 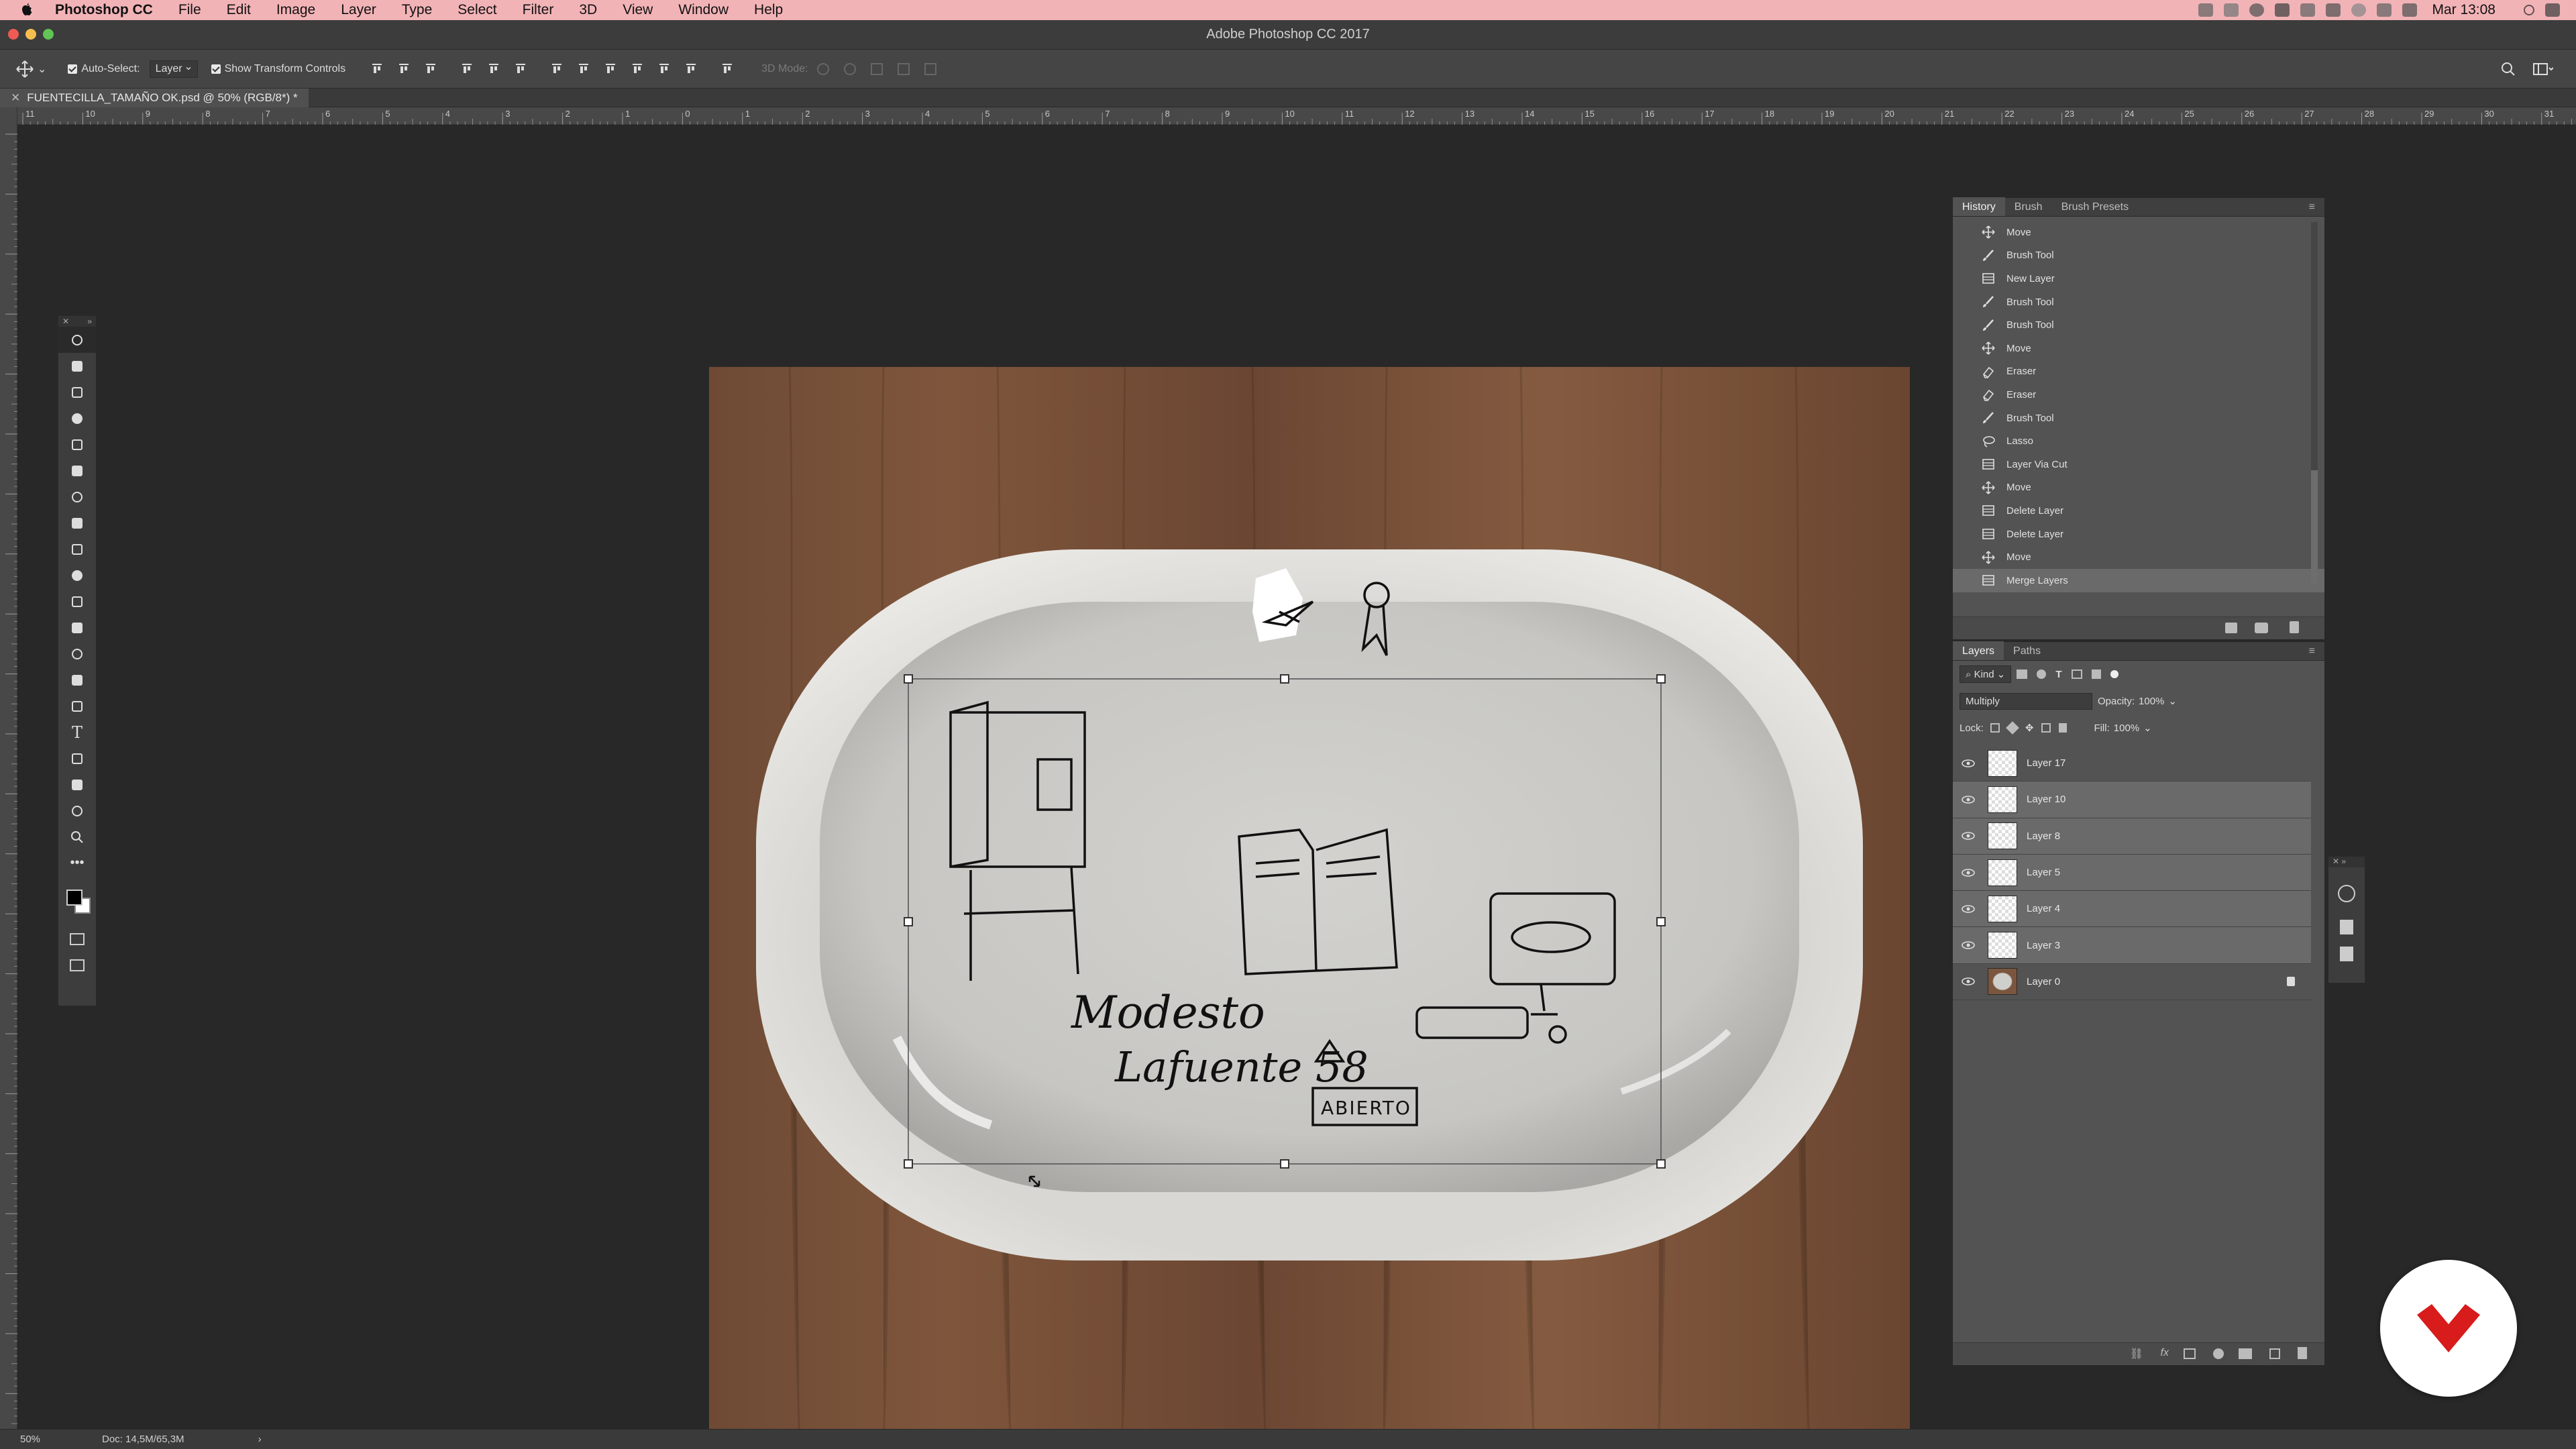 I want to click on new-adjustment-layer-icon, so click(x=2218, y=1353).